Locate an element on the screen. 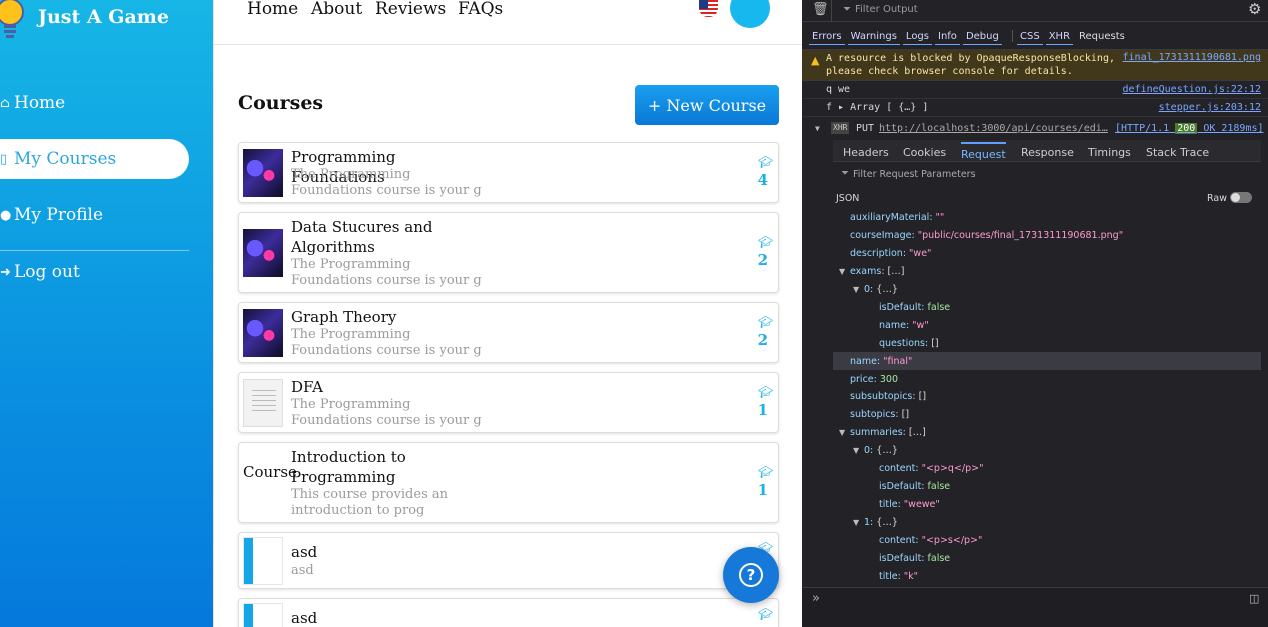 The width and height of the screenshot is (1268, 627). filter-request-parameters: ⏷ Filter Request Parameters is located at coordinates (1035, 175).